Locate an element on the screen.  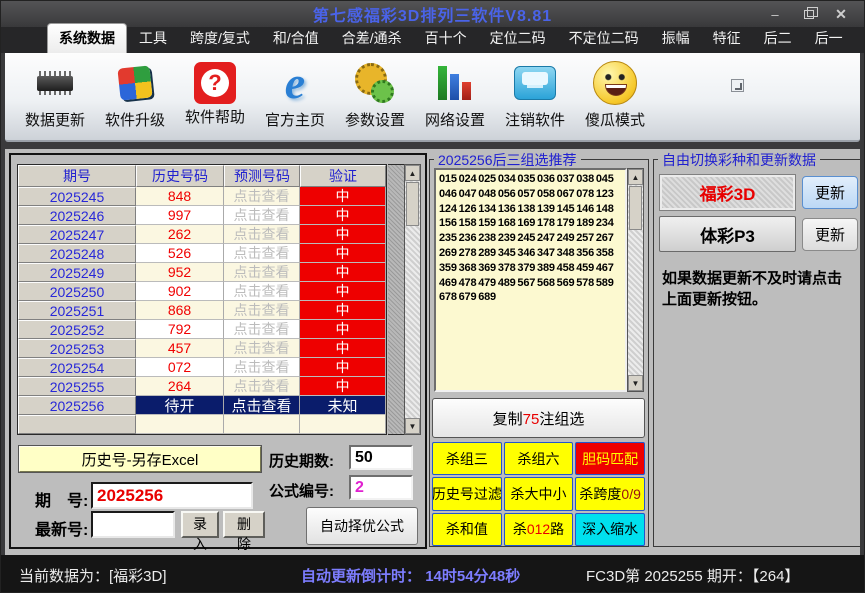
toolbar-button: 注销软件 is located at coordinates (535, 94).